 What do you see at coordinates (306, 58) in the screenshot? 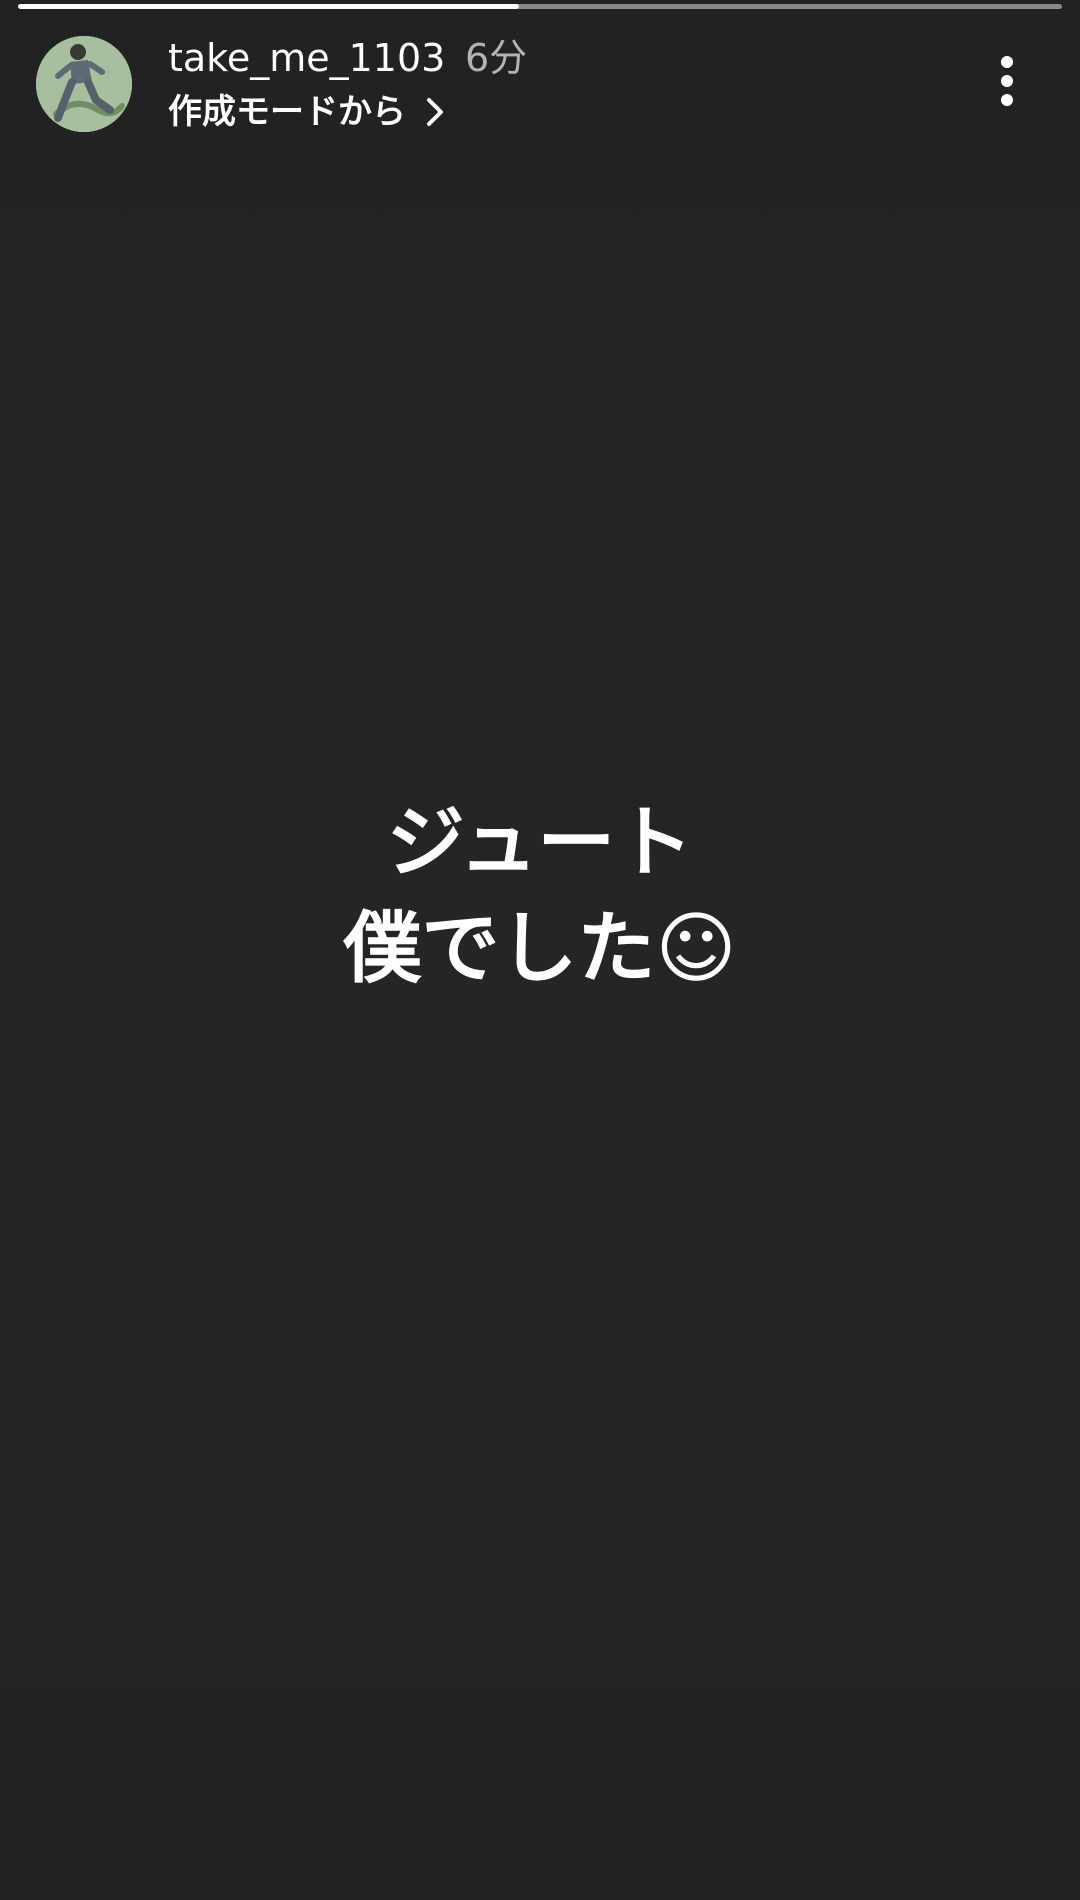
I see `username: take_me_1103` at bounding box center [306, 58].